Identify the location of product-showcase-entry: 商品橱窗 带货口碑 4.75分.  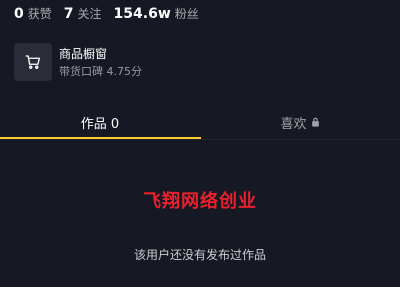
(78, 62).